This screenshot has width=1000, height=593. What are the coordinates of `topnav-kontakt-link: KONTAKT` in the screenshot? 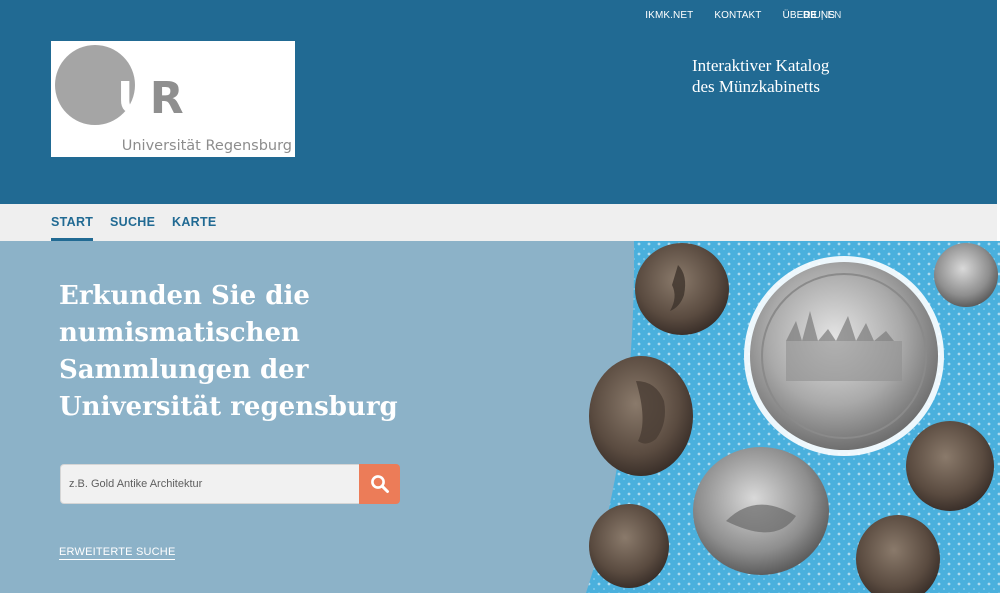 It's located at (737, 15).